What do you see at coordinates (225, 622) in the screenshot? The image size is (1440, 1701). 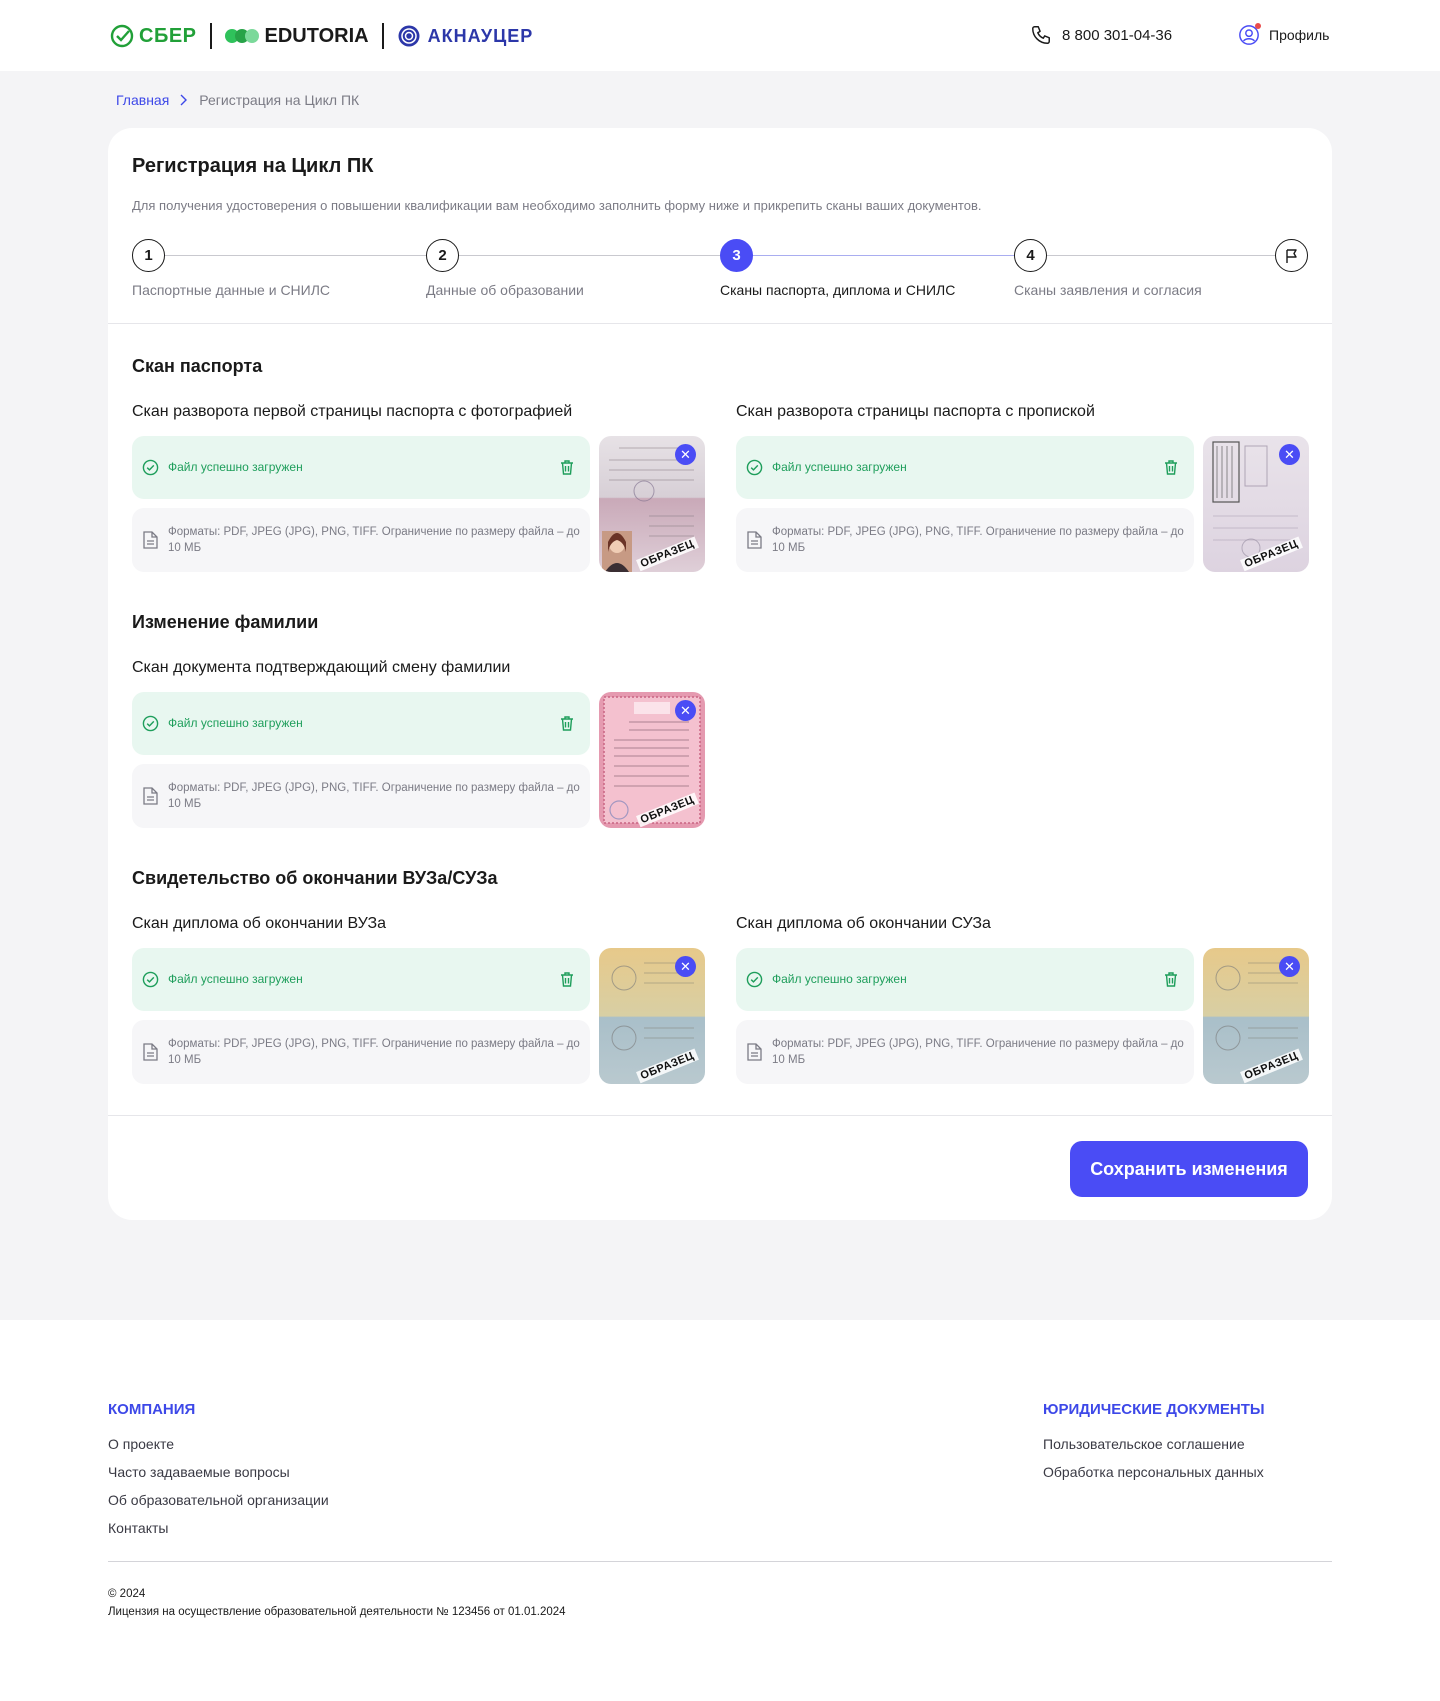 I see `section-title-surname: Изменение фамилии` at bounding box center [225, 622].